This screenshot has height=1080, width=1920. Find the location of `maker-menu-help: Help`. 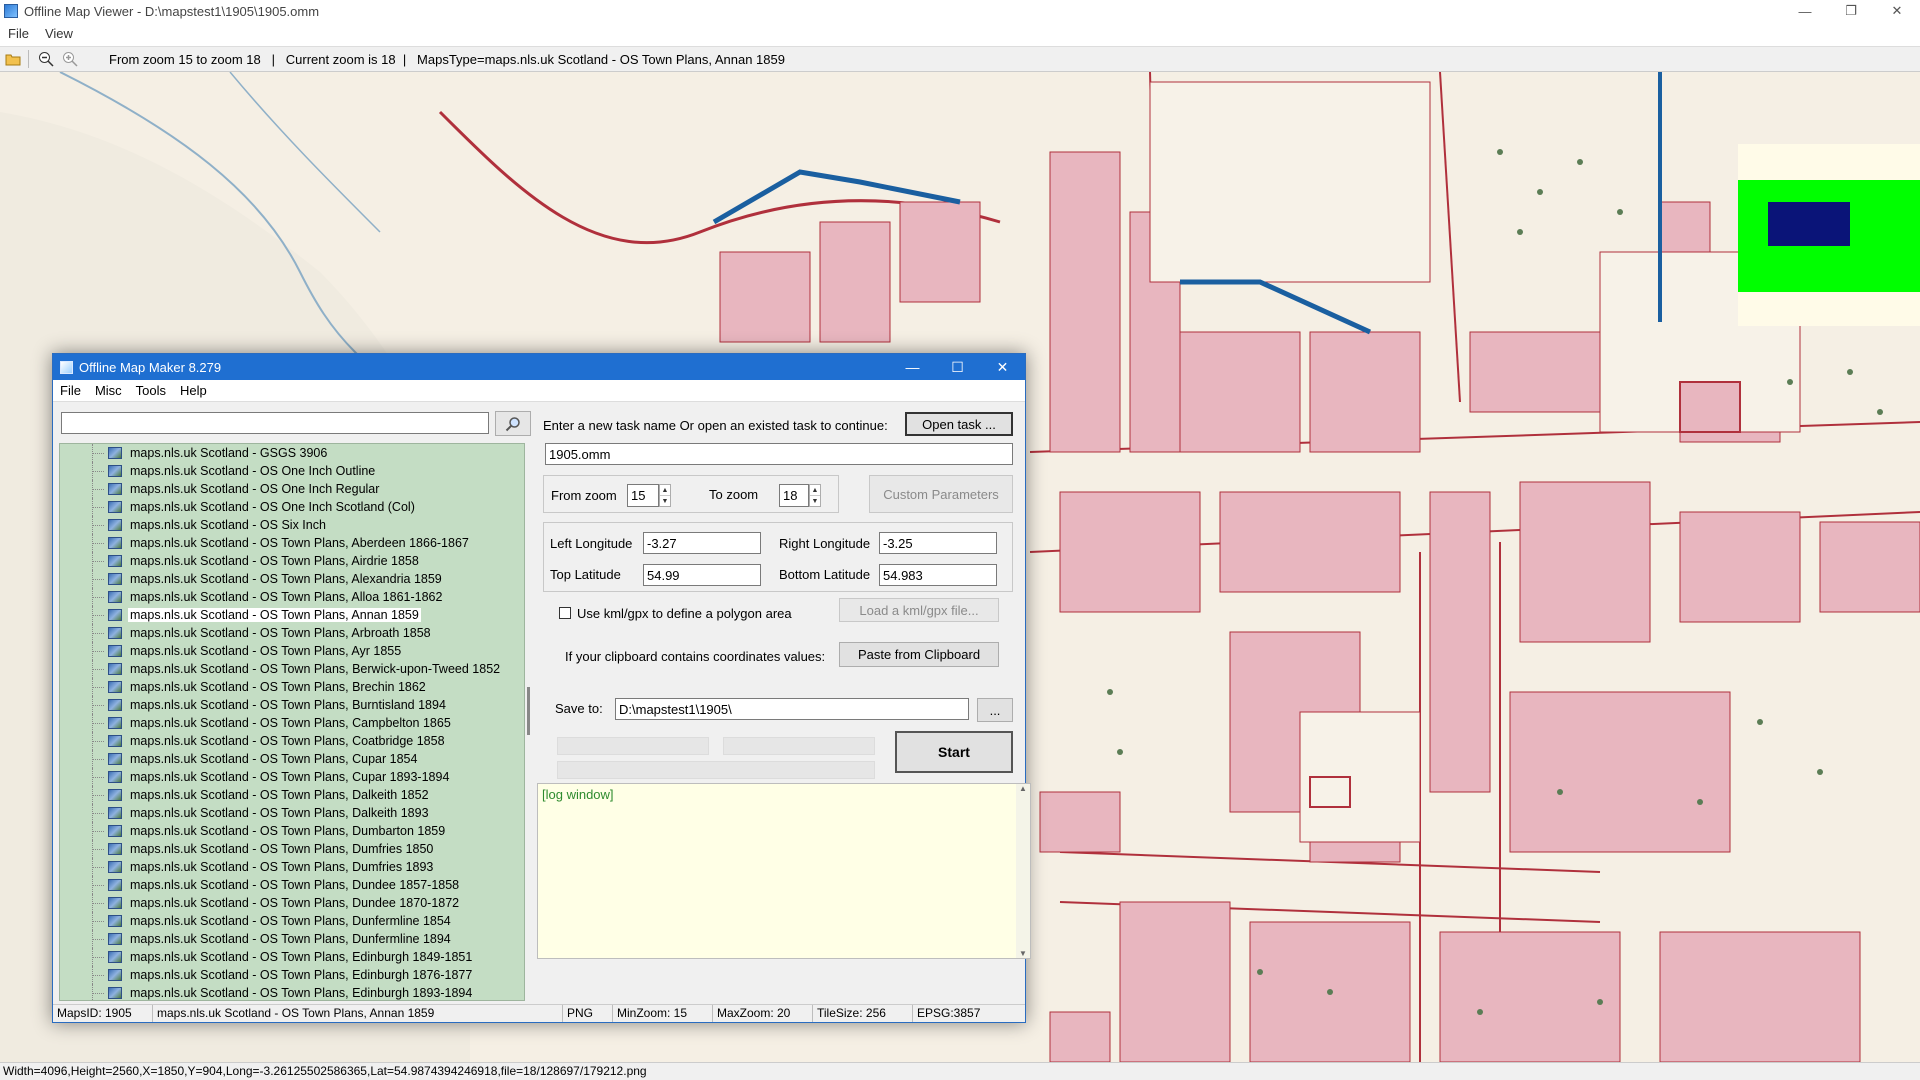

maker-menu-help: Help is located at coordinates (193, 390).